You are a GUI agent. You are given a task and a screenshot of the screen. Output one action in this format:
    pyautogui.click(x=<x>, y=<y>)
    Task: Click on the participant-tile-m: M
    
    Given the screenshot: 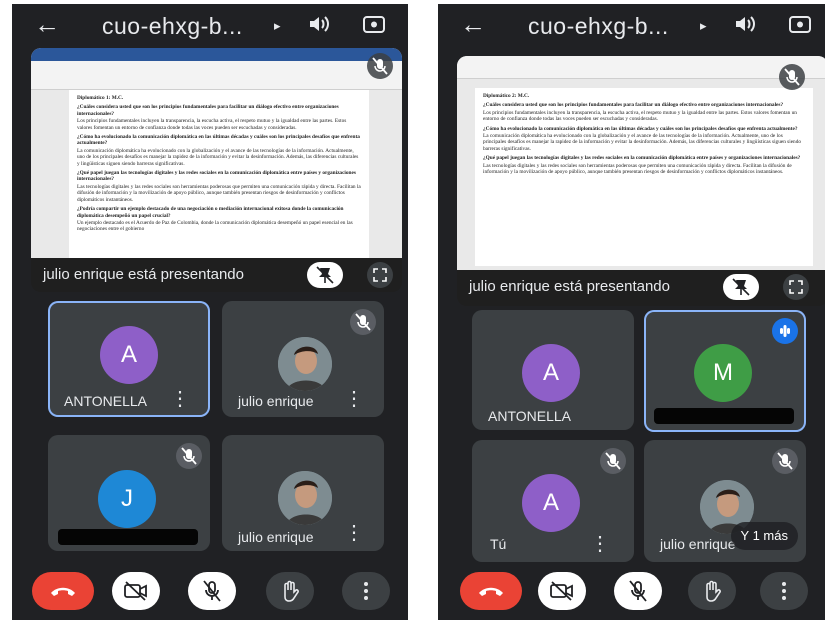 What is the action you would take?
    pyautogui.click(x=725, y=371)
    